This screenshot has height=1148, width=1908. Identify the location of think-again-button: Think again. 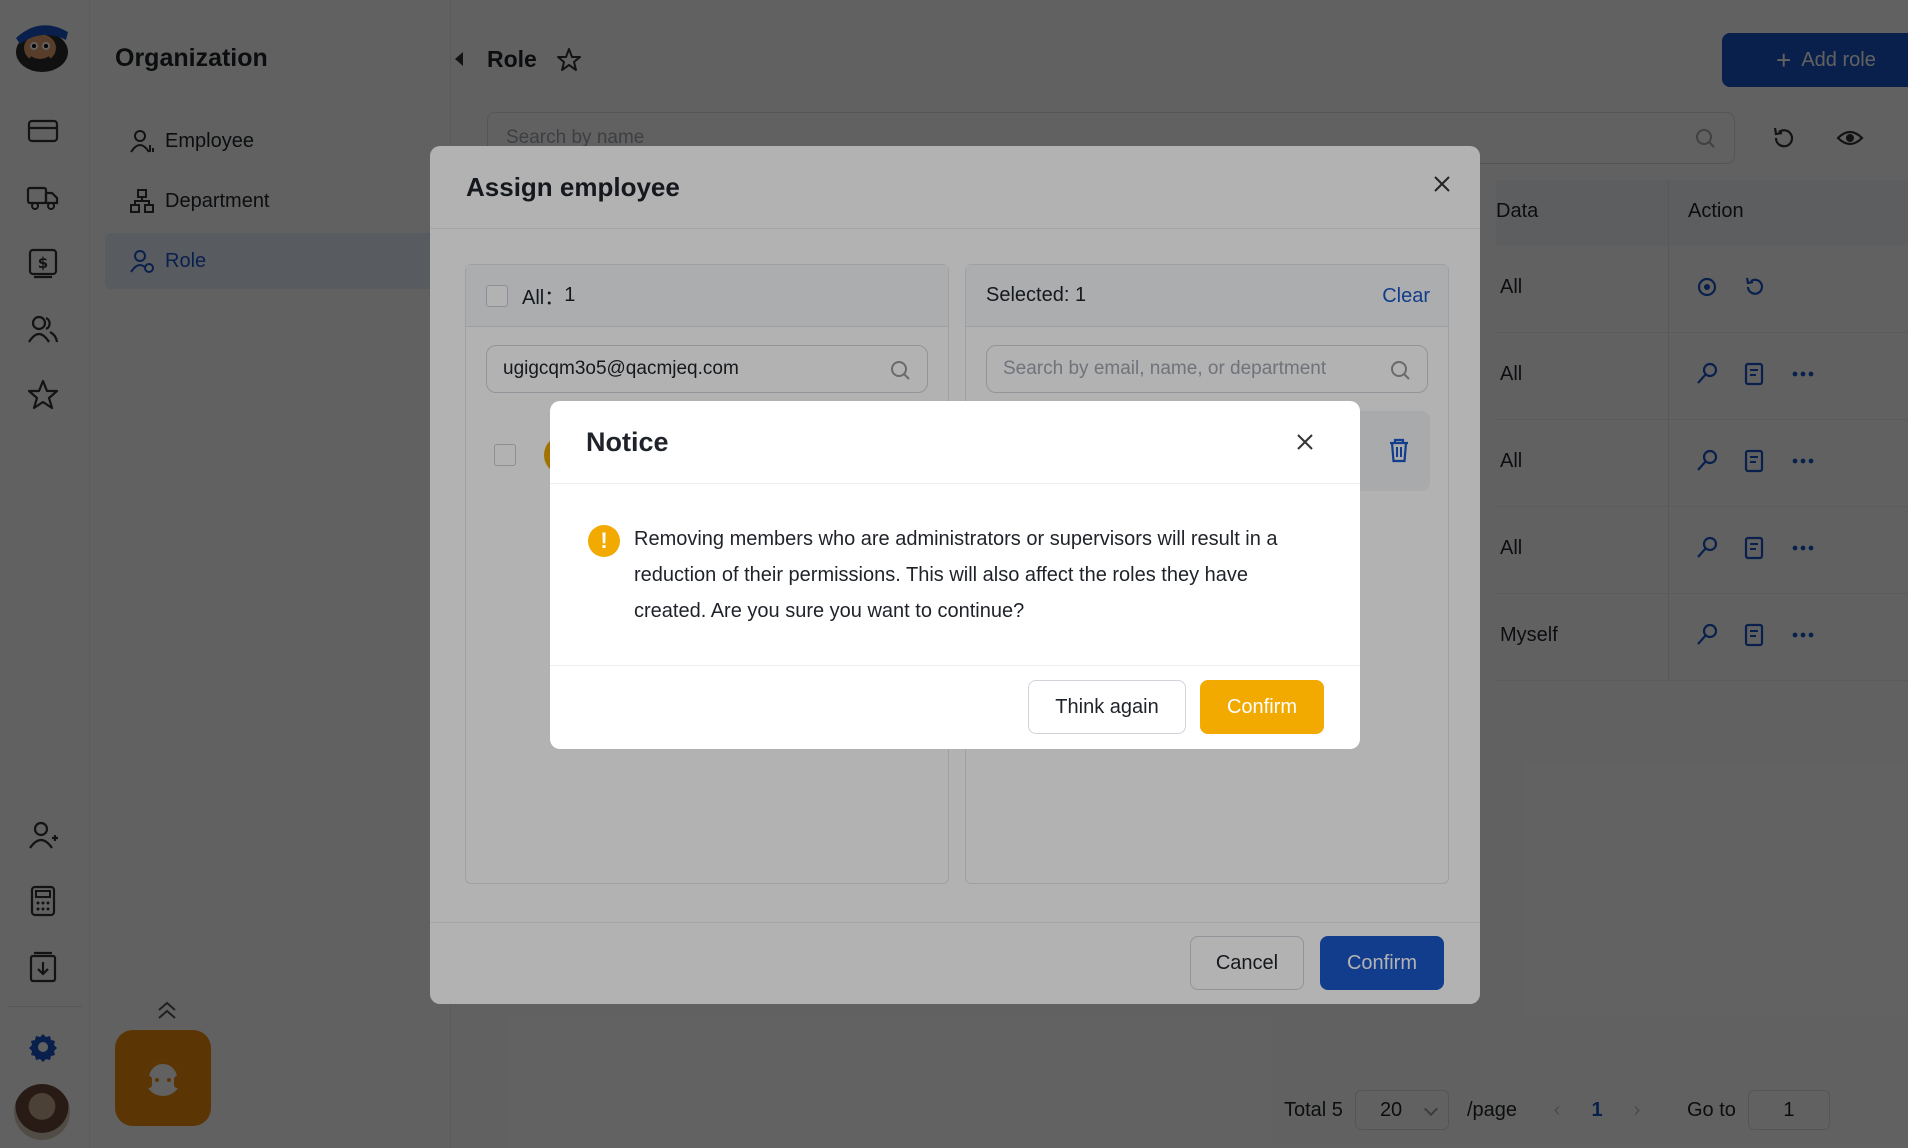
(1107, 707).